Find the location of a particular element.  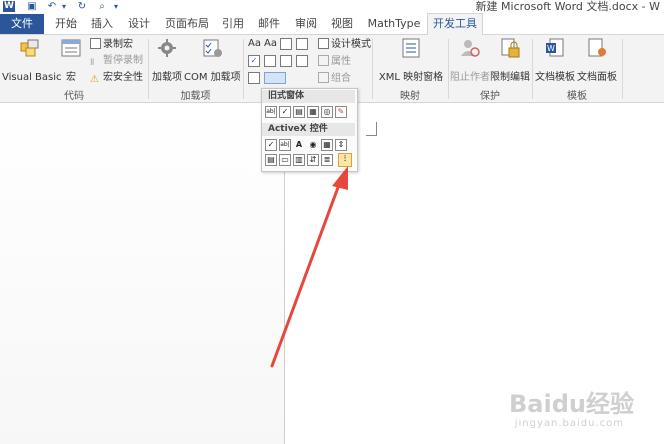

annotation-arrow is located at coordinates (309, 267).